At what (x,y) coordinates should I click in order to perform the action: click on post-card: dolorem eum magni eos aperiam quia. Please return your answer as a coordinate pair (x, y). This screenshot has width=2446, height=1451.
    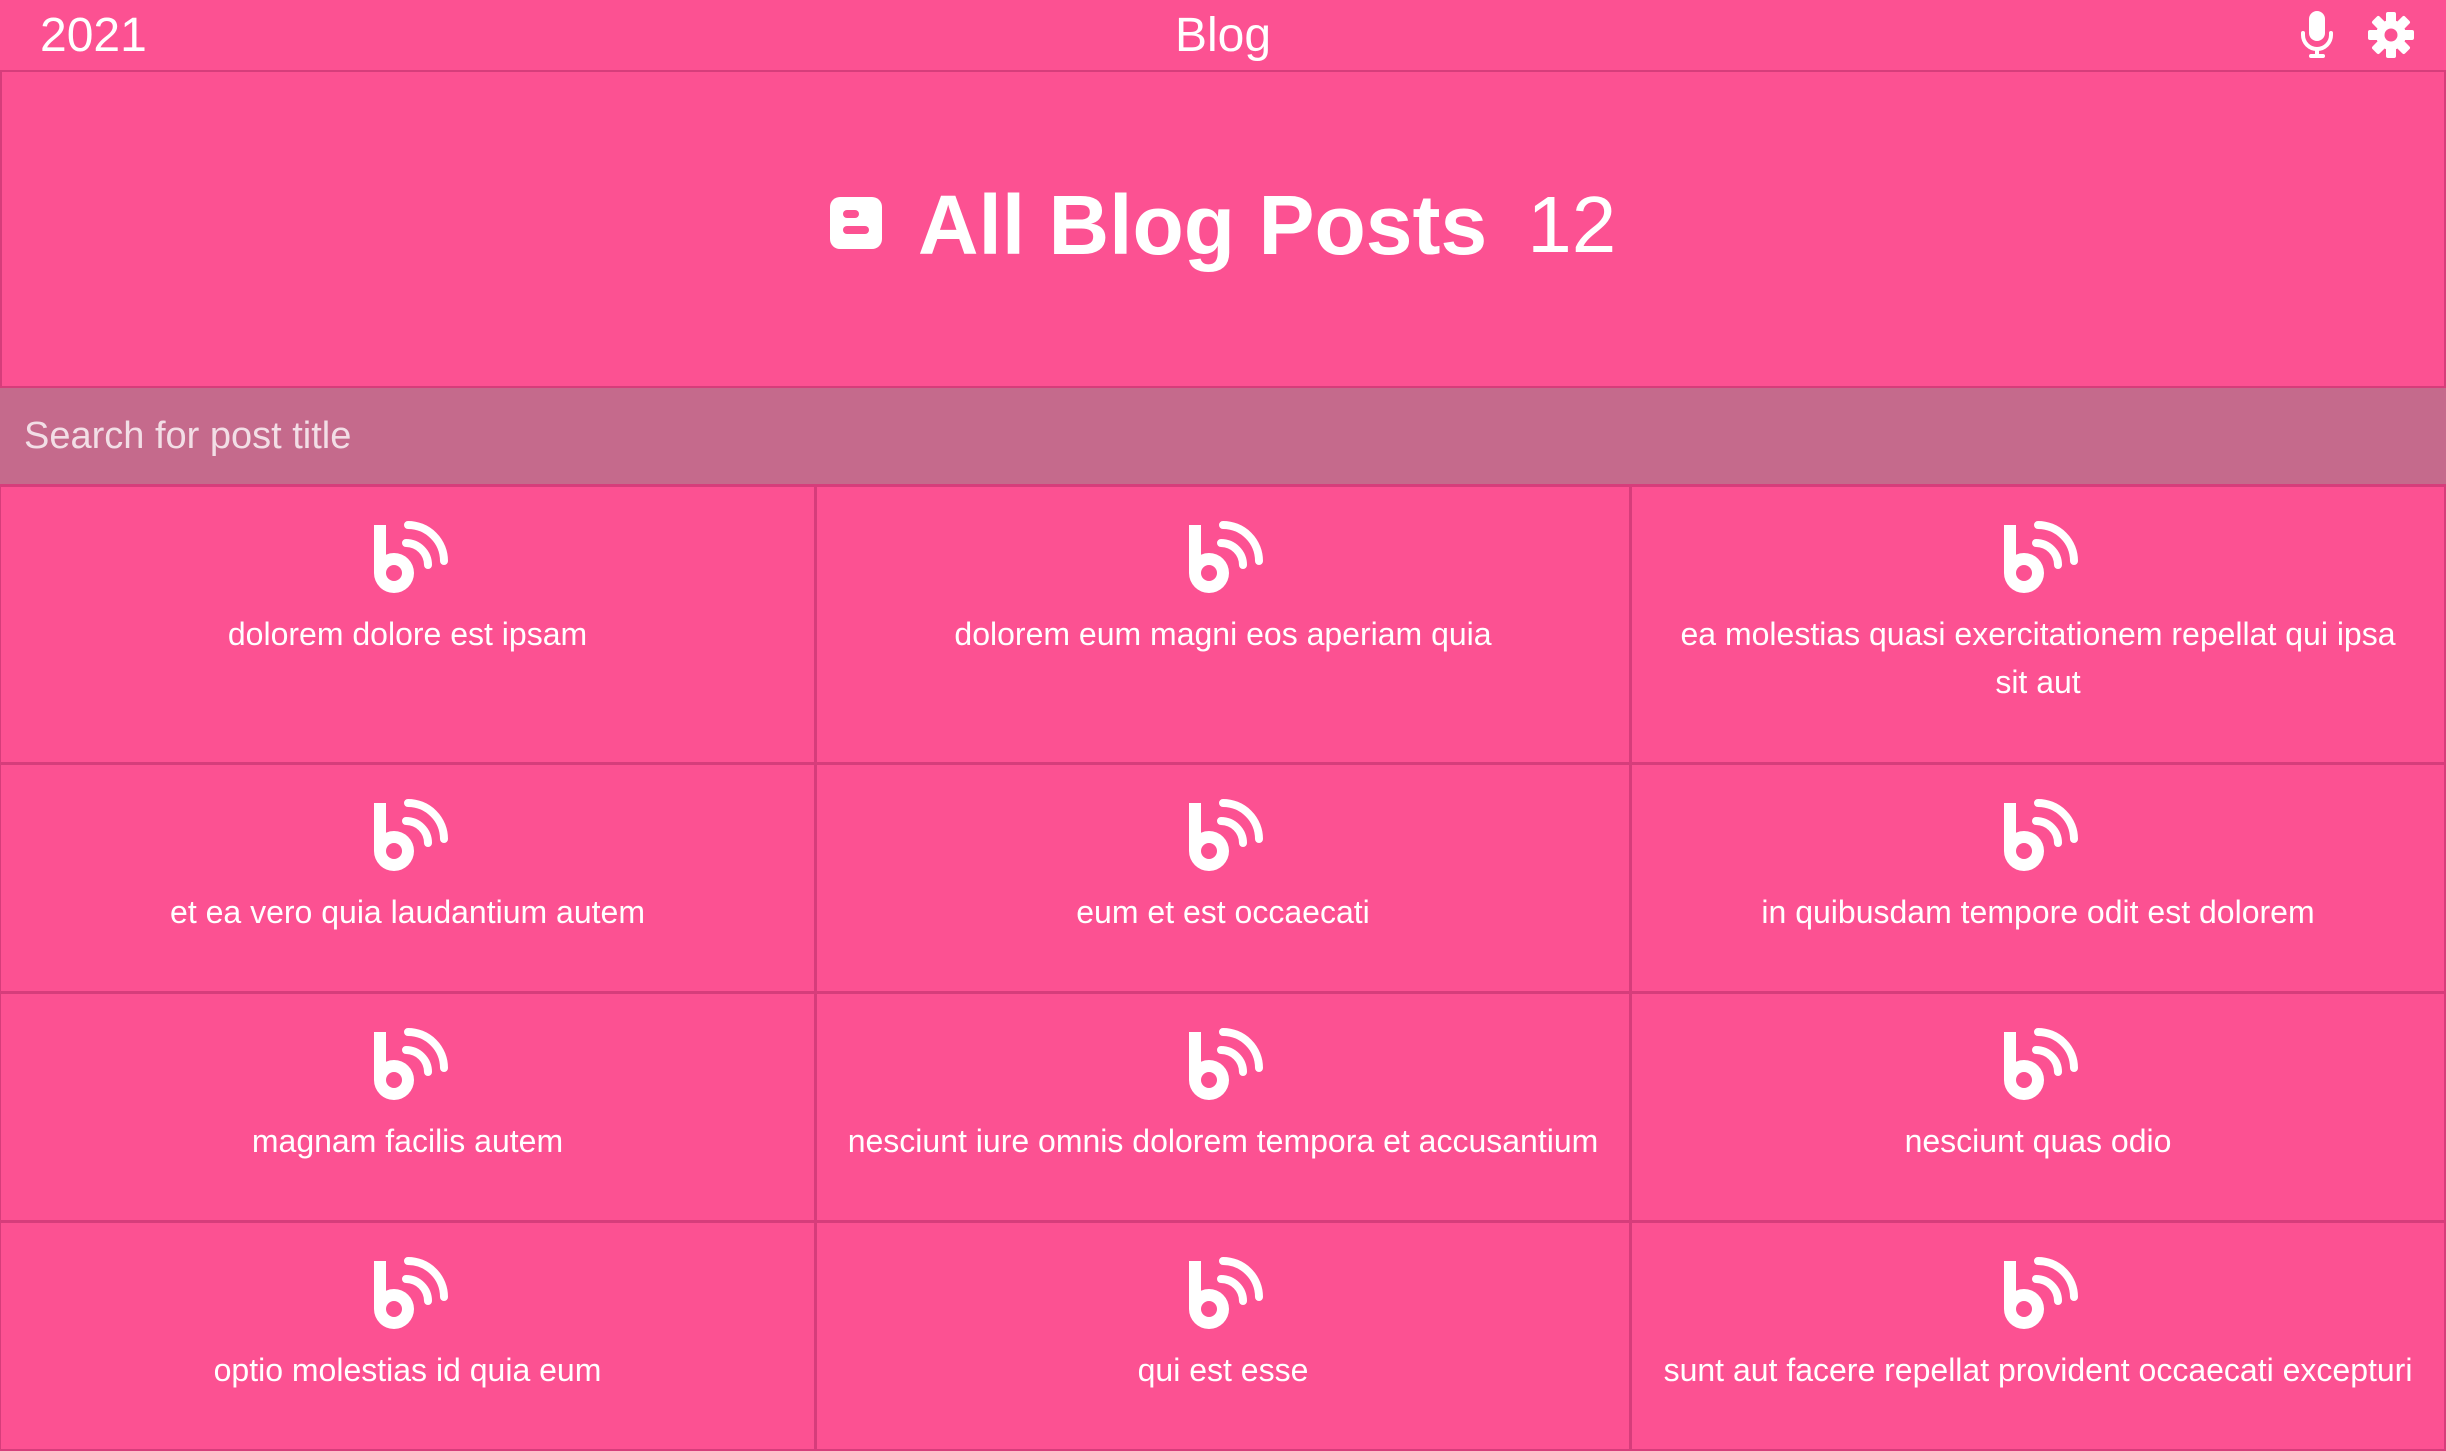
    Looking at the image, I should click on (1223, 624).